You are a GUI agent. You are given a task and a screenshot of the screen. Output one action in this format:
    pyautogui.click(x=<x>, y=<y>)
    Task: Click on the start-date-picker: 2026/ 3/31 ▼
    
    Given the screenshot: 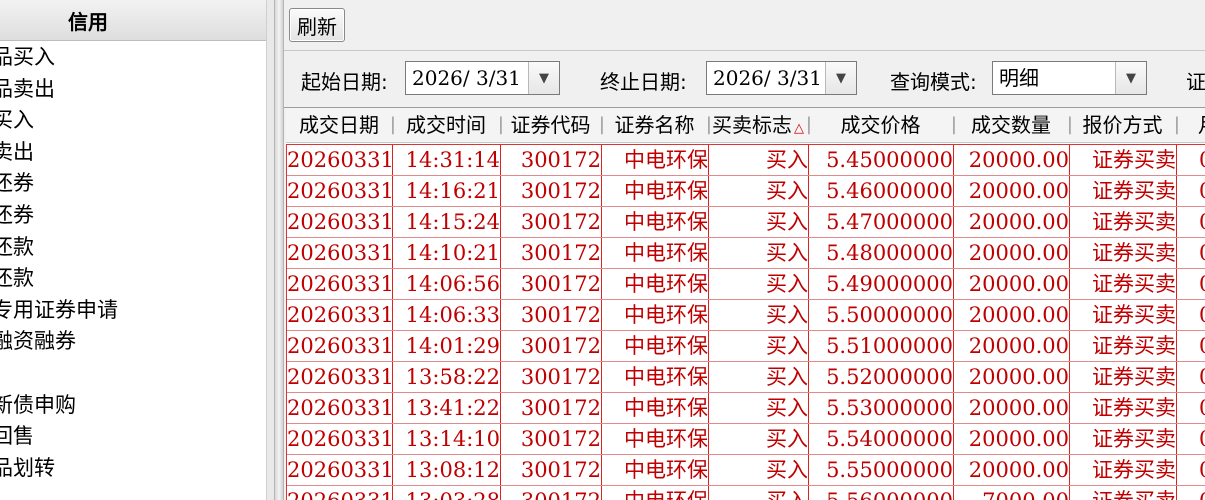 What is the action you would take?
    pyautogui.click(x=482, y=78)
    